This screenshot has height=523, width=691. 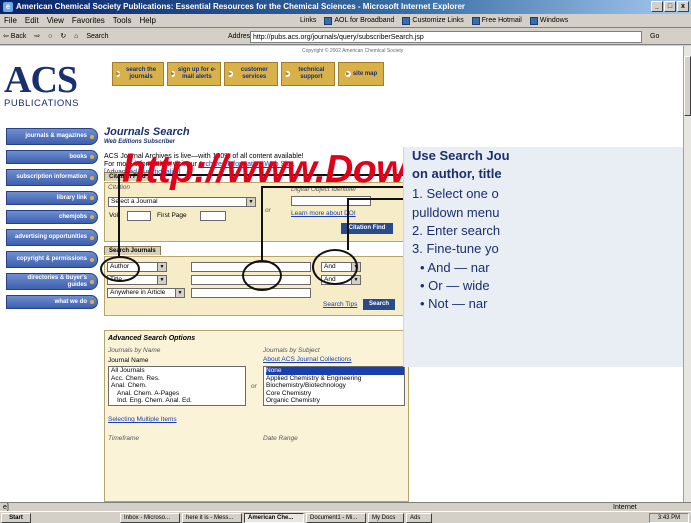 I want to click on list-item: Ind. Eng. Chem. Anal. Ed., so click(x=178, y=401).